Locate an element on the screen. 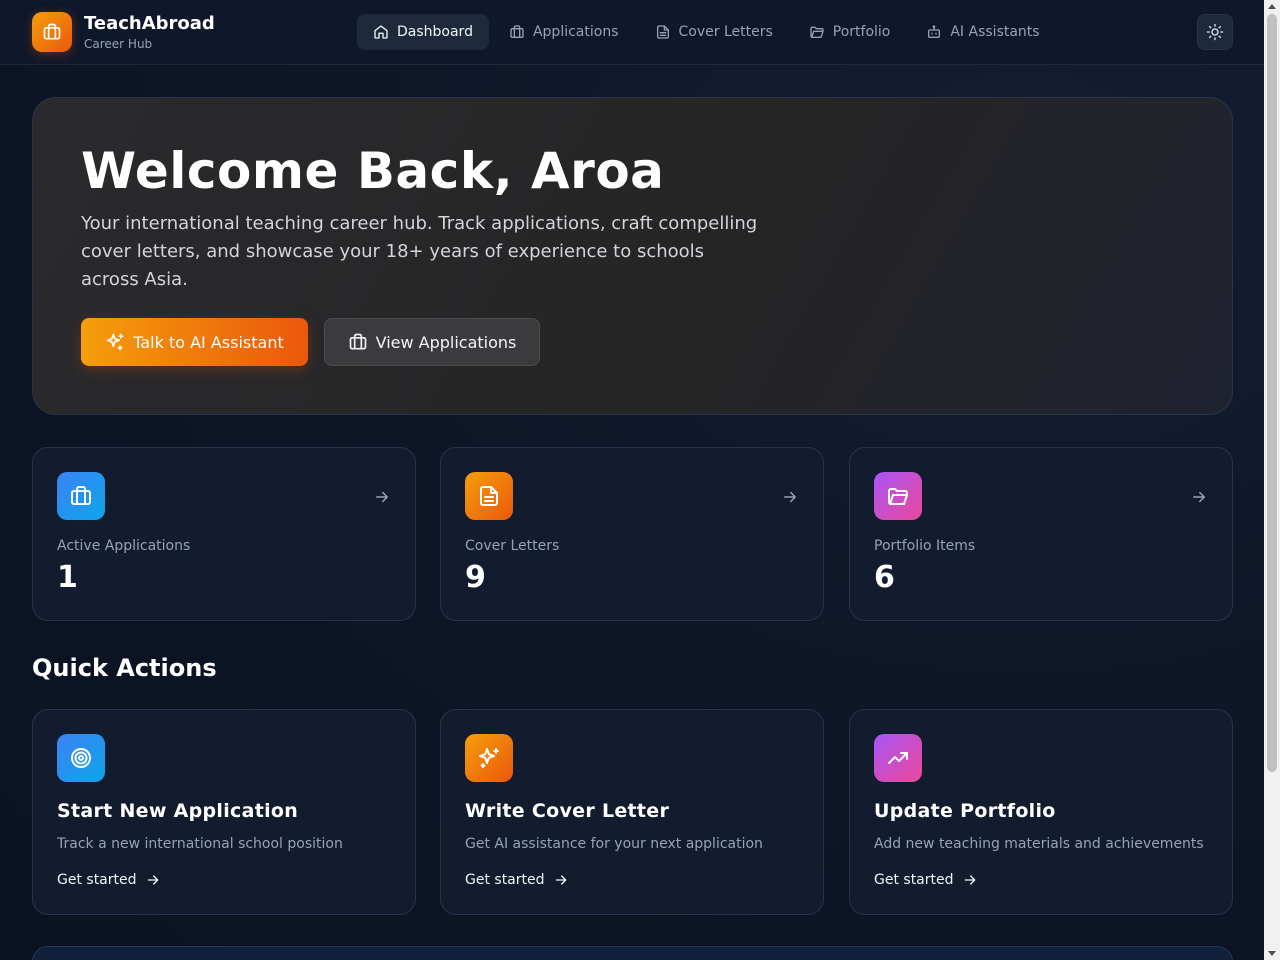  talk-to-ai-assistant-button: Talk to AI Assistant is located at coordinates (194, 342).